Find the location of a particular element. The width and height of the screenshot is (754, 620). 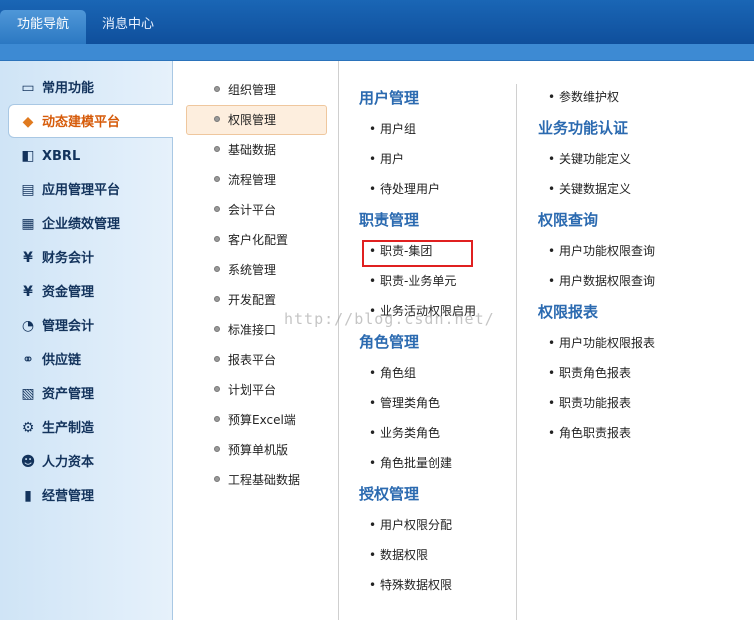

yen-icon: ¥ is located at coordinates (28, 292).